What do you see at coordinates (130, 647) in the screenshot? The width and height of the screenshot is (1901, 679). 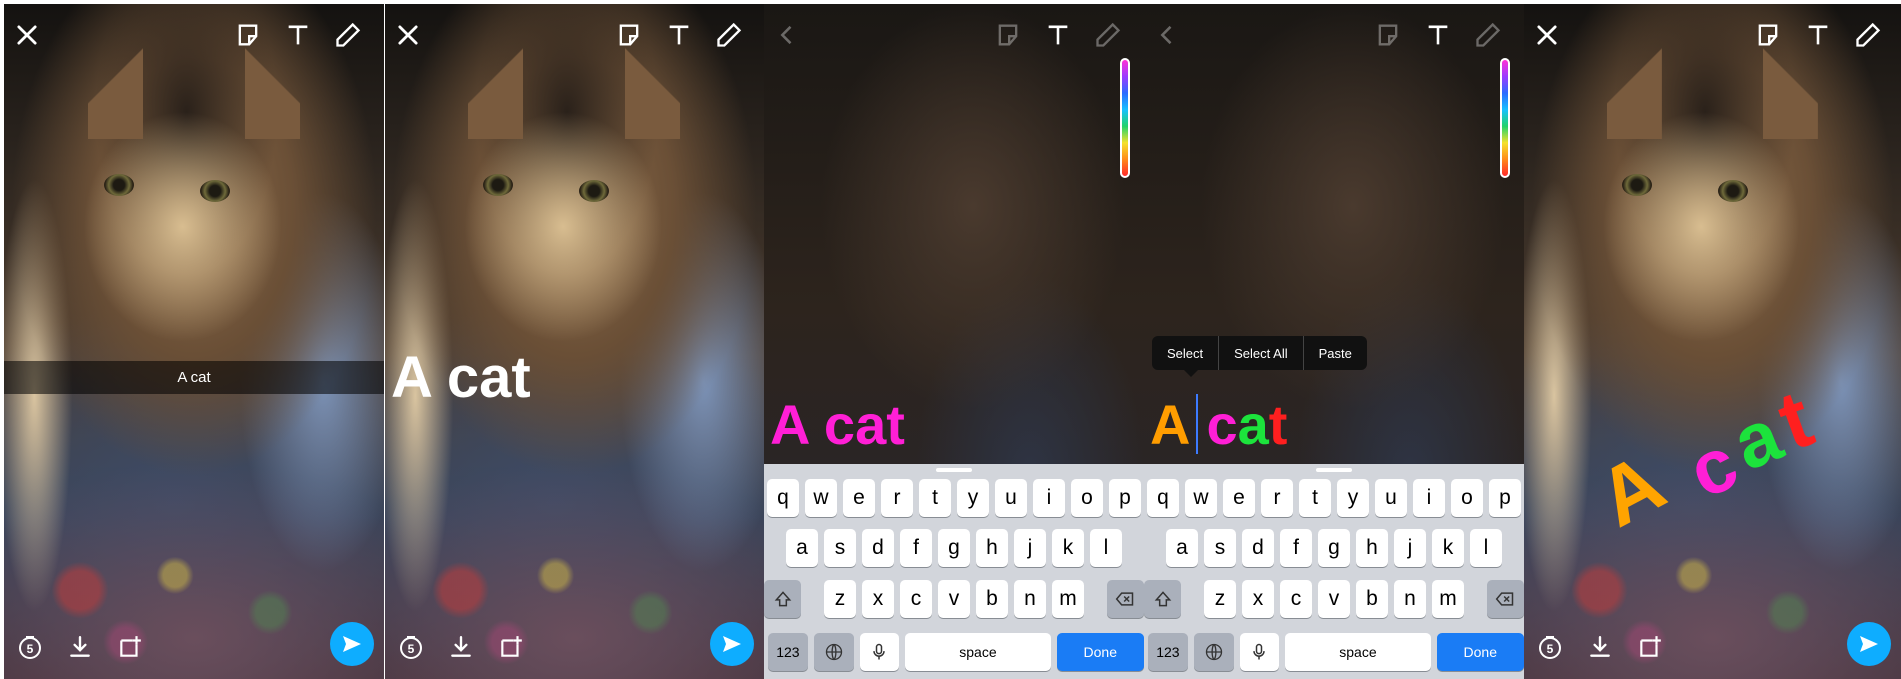 I see `add-to-story-icon` at bounding box center [130, 647].